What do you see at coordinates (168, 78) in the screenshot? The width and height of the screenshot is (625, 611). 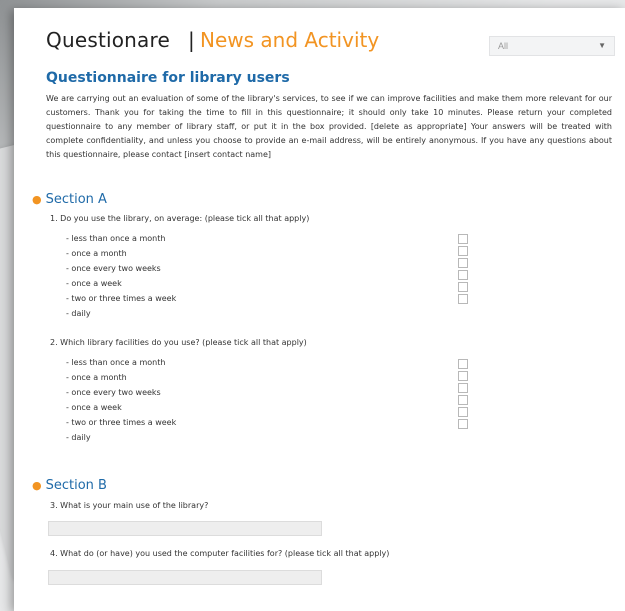 I see `intro-title: Questionnaire for library users` at bounding box center [168, 78].